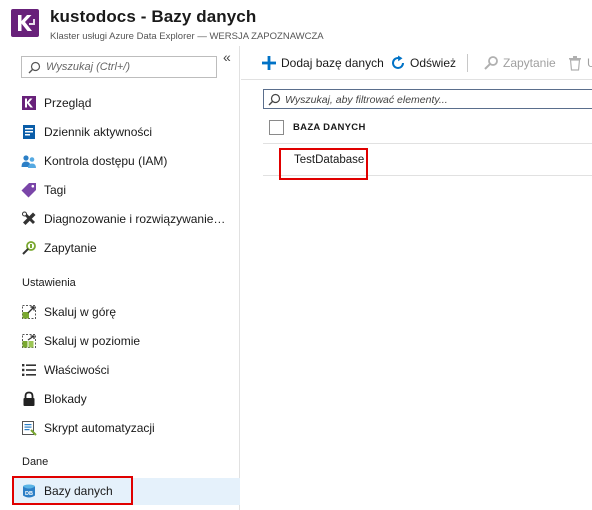  Describe the element at coordinates (65, 399) in the screenshot. I see `sidebar-item-label: Blokady` at that location.